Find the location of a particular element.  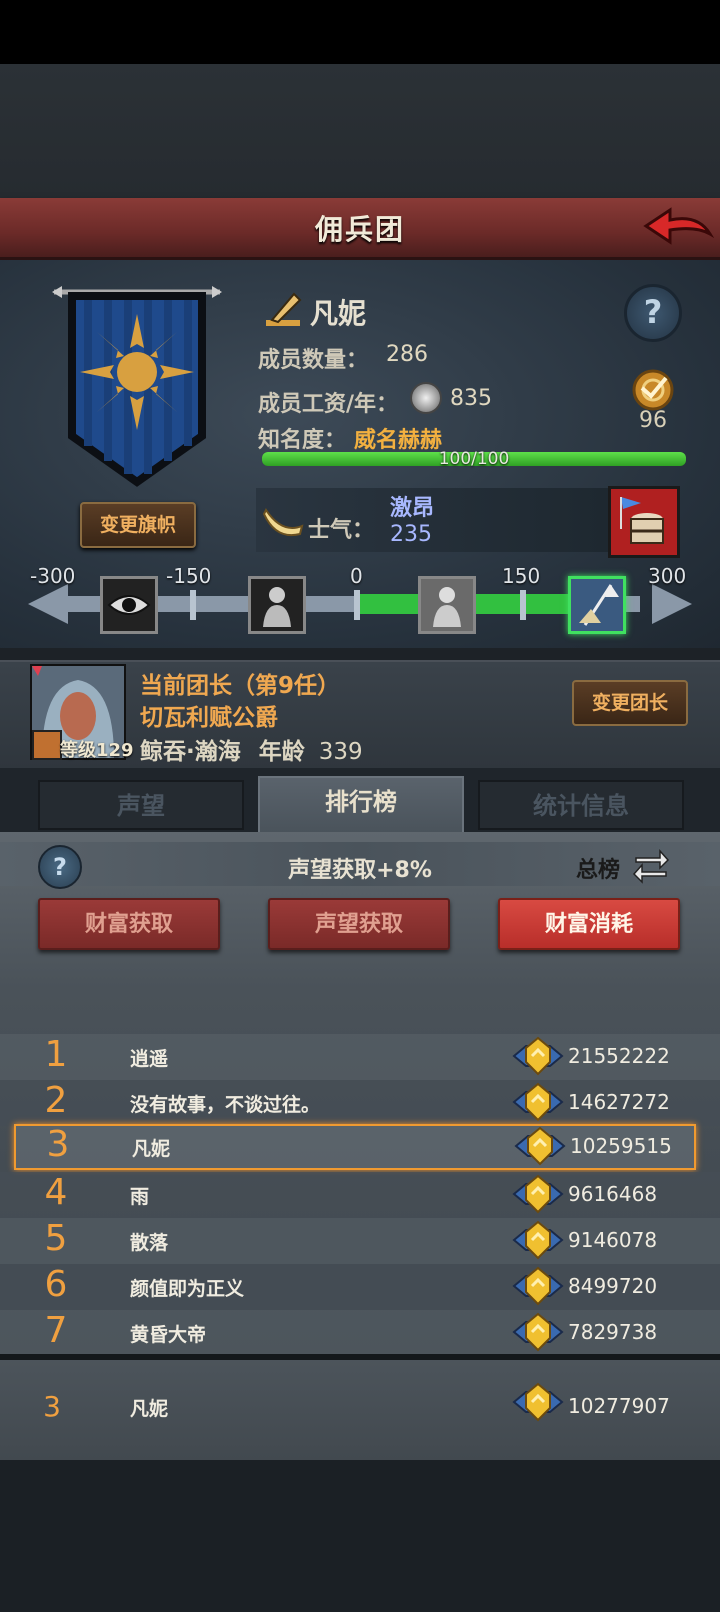

scale-left-arrow is located at coordinates (48, 604).